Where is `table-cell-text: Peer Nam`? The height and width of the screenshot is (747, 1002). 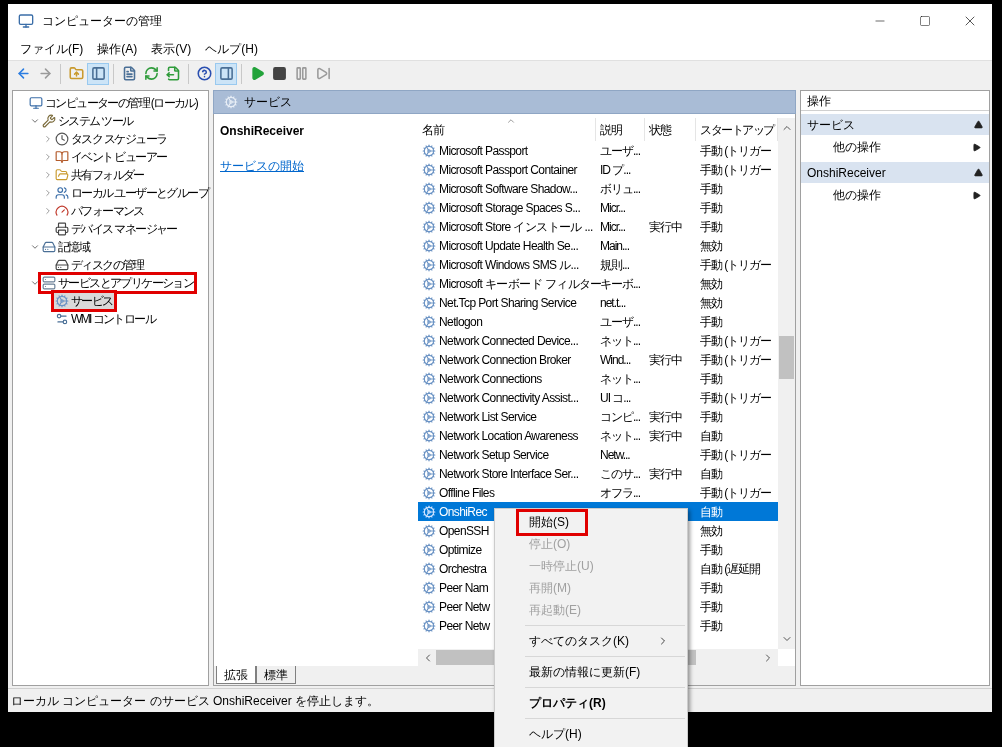 table-cell-text: Peer Nam is located at coordinates (464, 588).